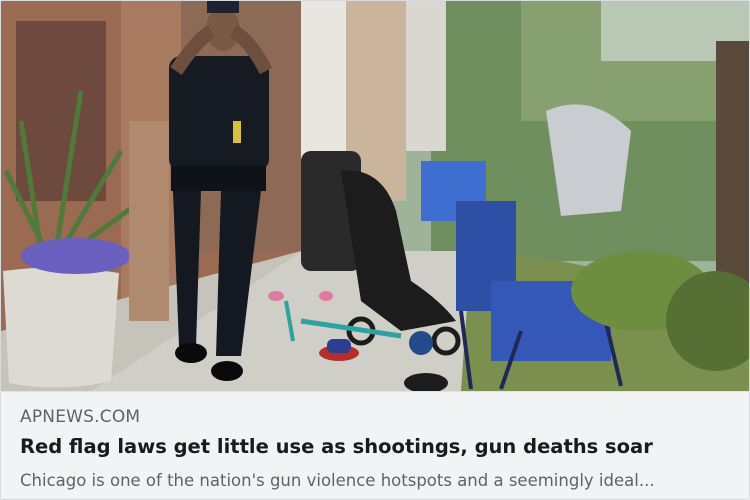  What do you see at coordinates (80, 417) in the screenshot?
I see `source-domain: APNEWS.COM` at bounding box center [80, 417].